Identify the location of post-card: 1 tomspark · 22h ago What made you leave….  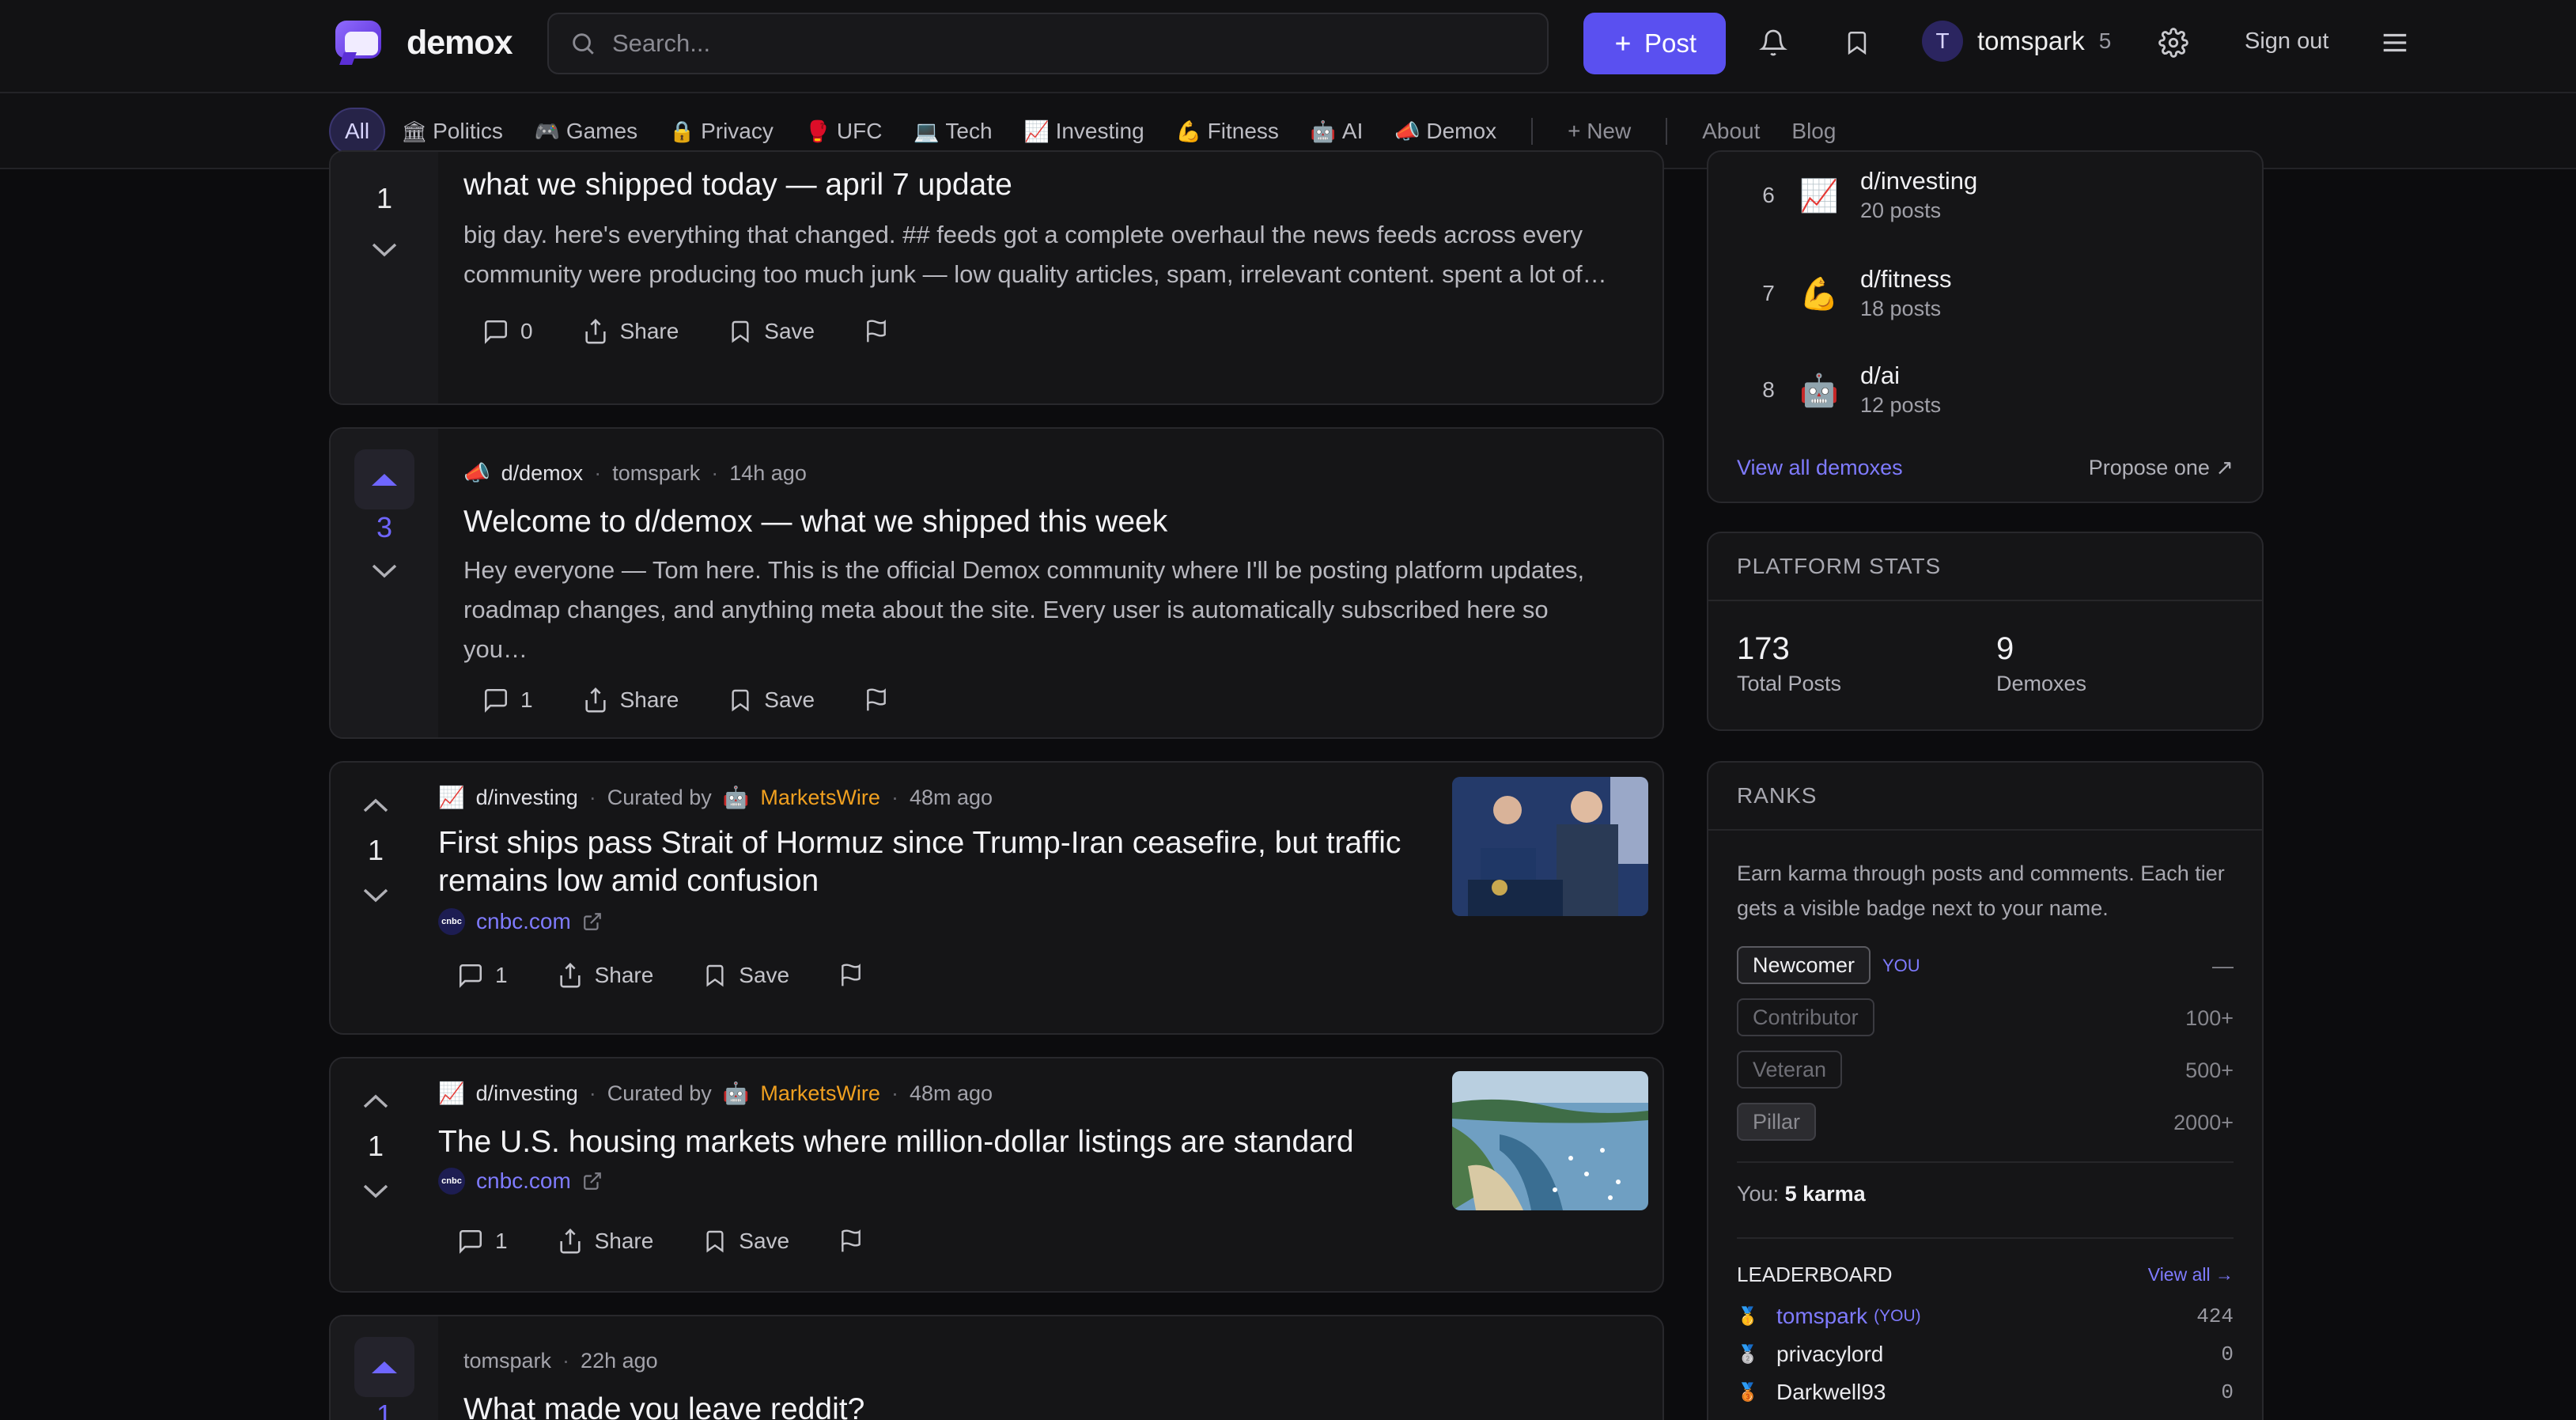
(997, 1367).